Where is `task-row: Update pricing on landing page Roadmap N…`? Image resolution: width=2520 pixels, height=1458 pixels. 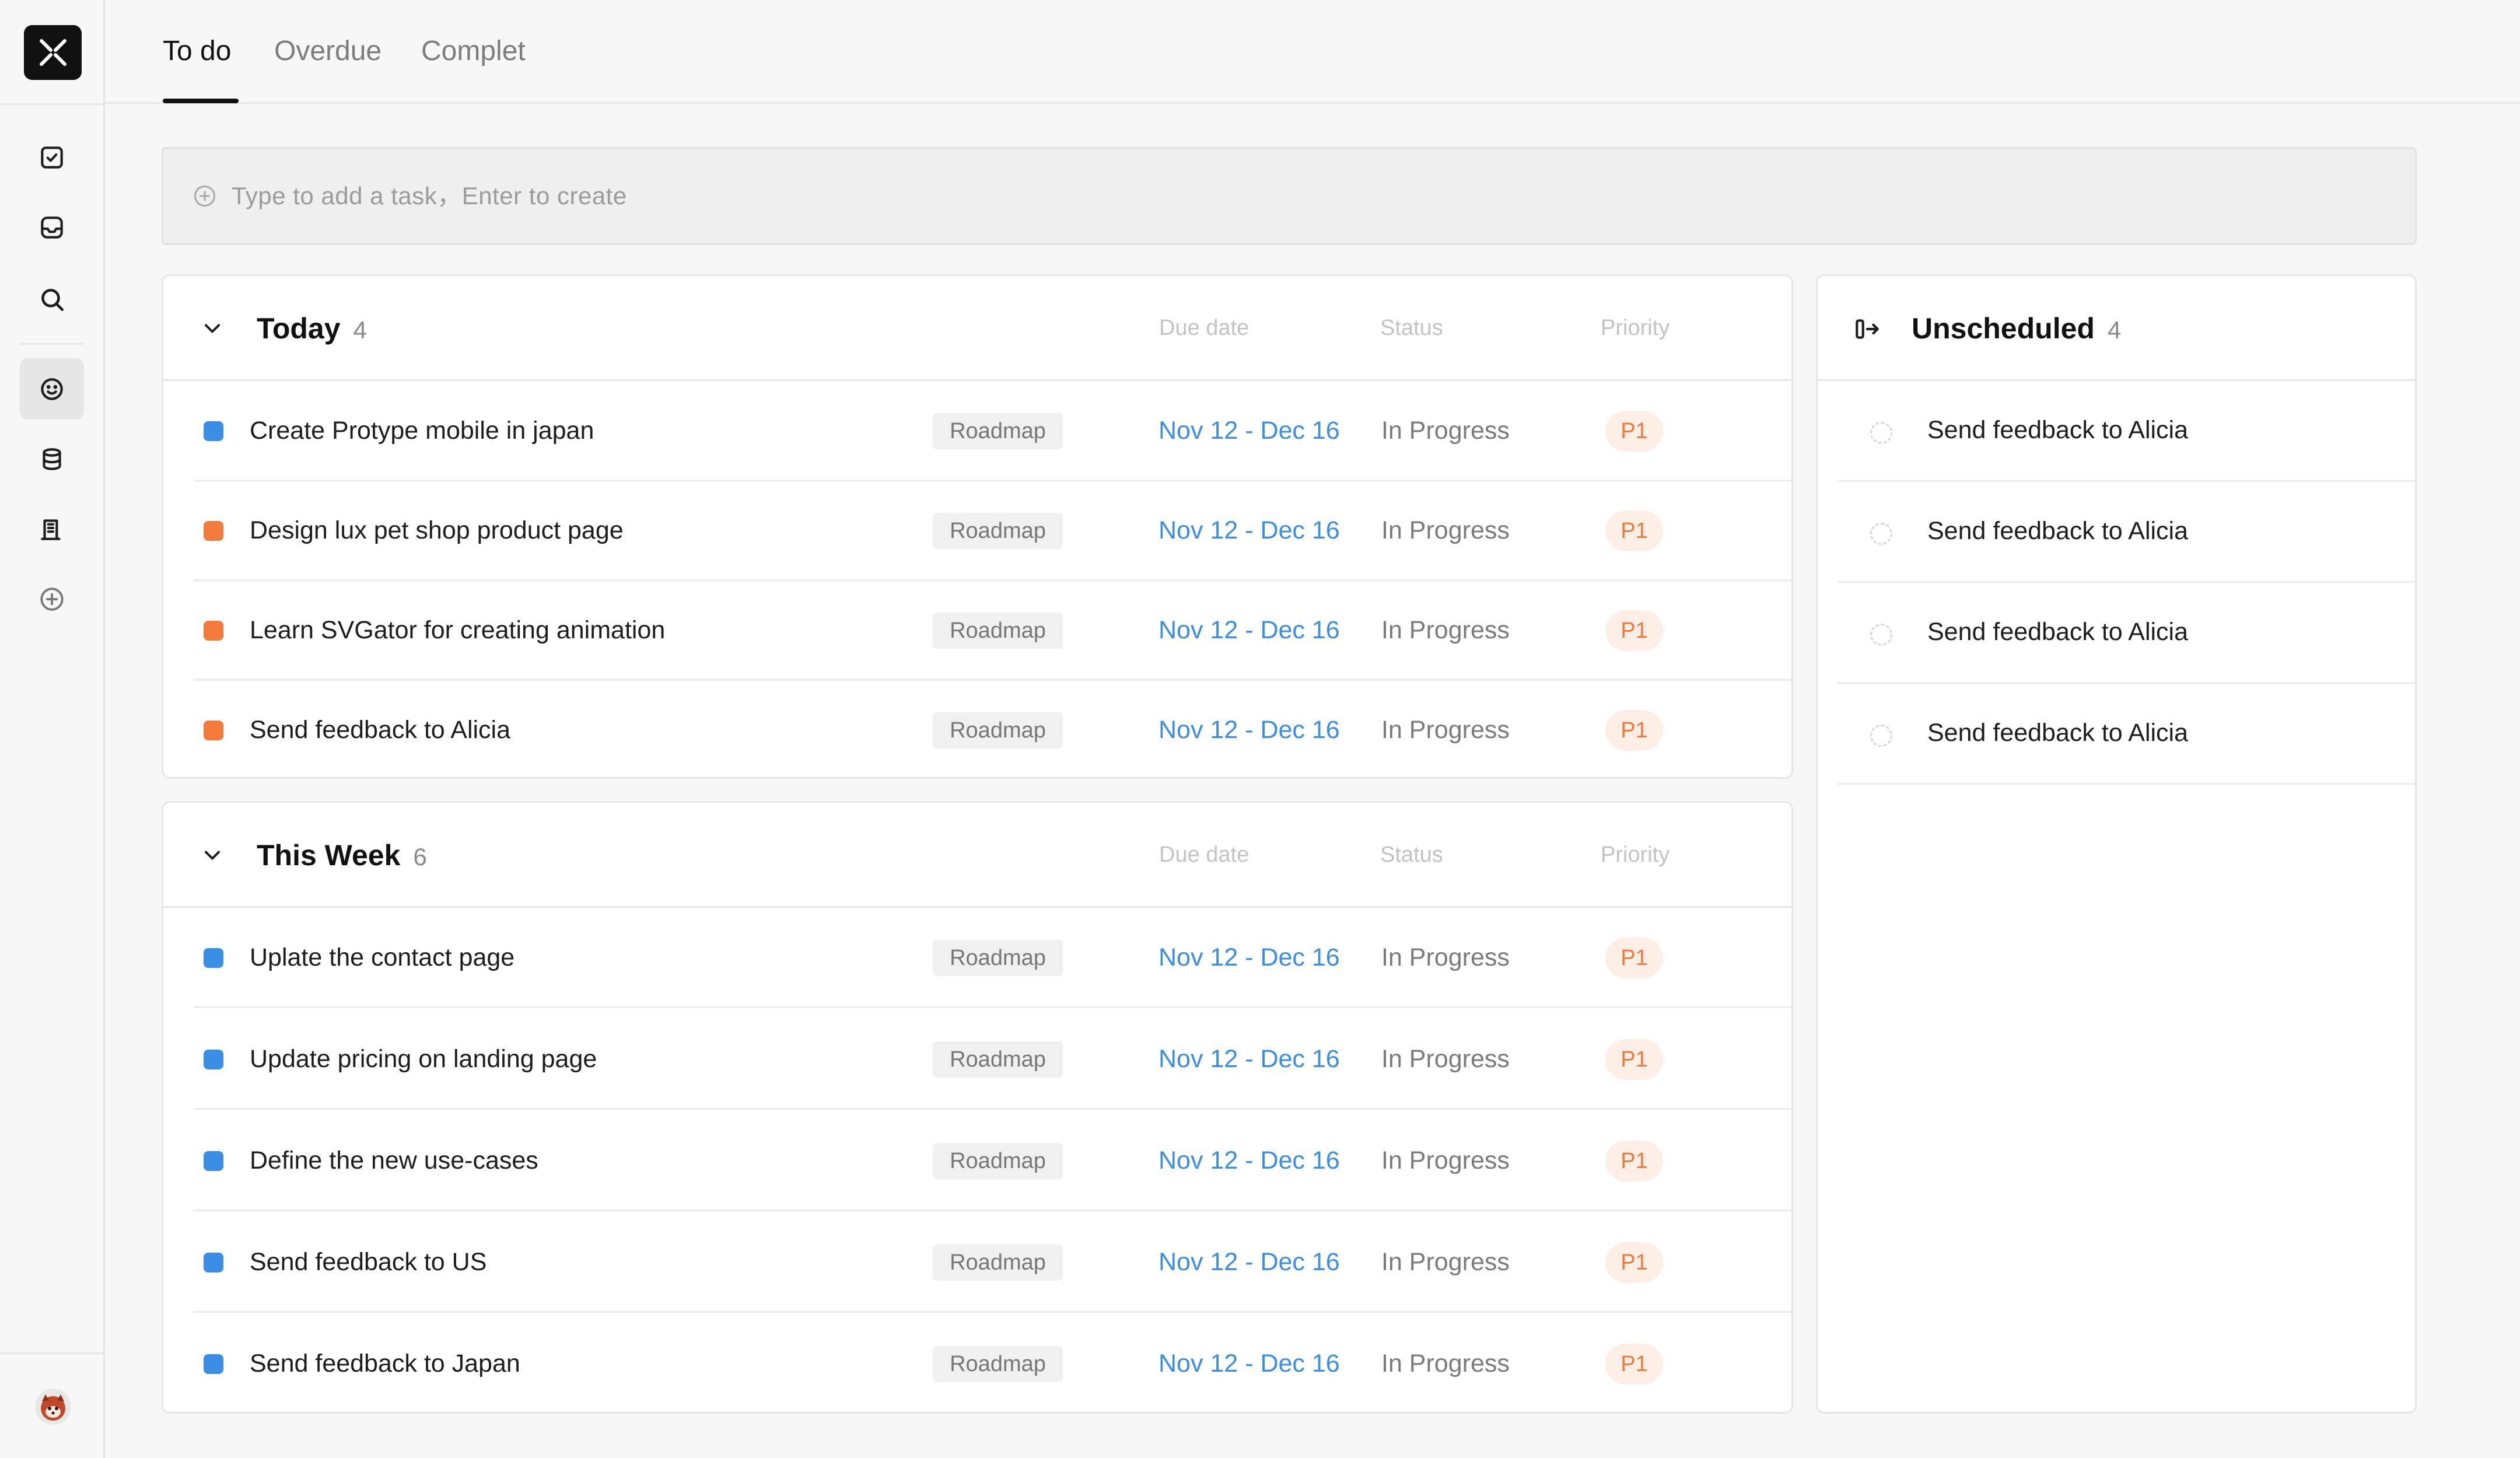 task-row: Update pricing on landing page Roadmap N… is located at coordinates (977, 1059).